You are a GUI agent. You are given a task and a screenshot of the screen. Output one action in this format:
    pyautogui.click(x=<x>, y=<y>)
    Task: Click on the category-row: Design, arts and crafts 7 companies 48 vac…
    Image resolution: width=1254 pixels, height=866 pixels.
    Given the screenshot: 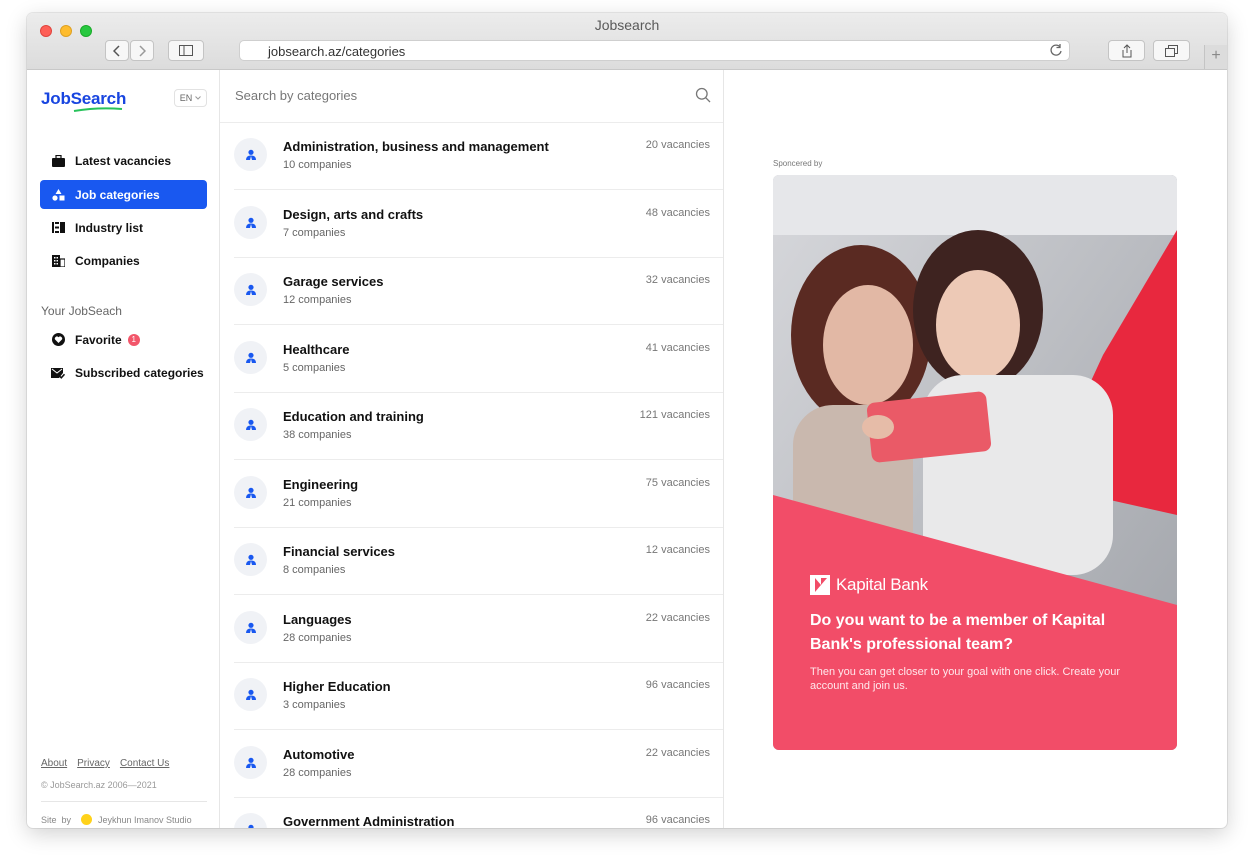 What is the action you would take?
    pyautogui.click(x=478, y=224)
    